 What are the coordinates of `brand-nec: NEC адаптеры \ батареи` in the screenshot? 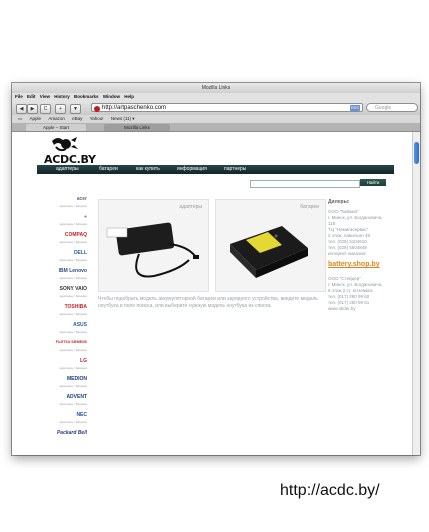 It's located at (63, 419).